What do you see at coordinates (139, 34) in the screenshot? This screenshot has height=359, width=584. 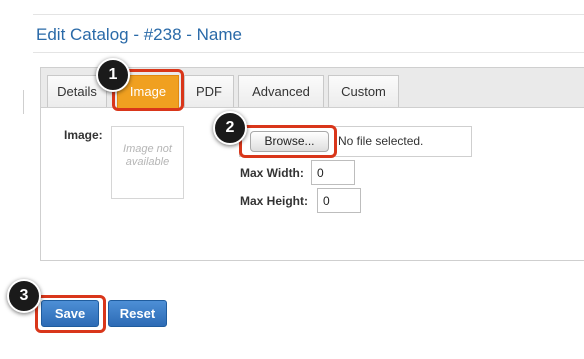 I see `page-title: Edit Catalog - #238 - Name` at bounding box center [139, 34].